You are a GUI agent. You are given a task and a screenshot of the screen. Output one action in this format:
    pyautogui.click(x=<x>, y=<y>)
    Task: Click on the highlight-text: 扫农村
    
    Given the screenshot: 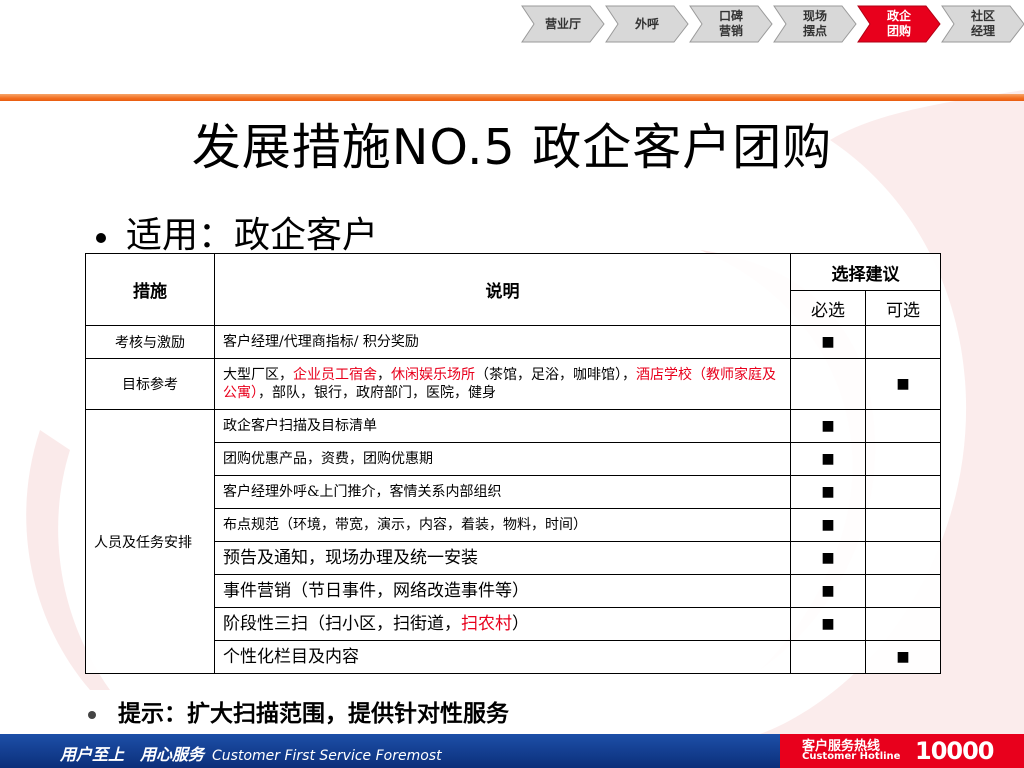 What is the action you would take?
    pyautogui.click(x=486, y=624)
    